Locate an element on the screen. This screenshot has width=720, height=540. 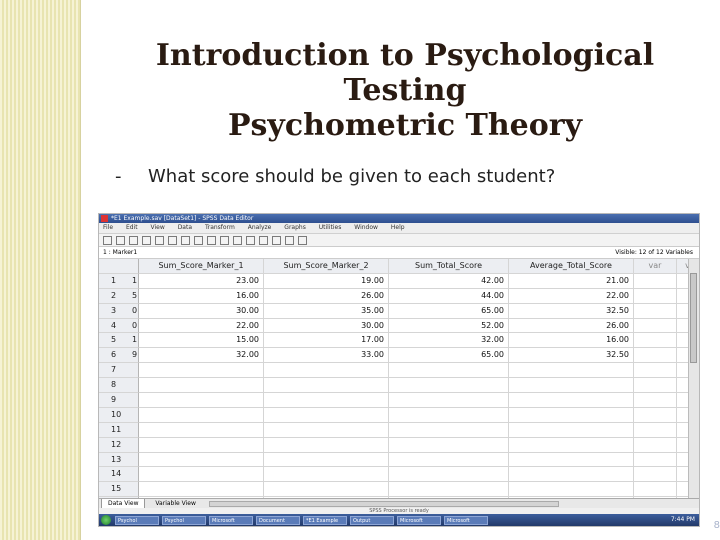
menu-graphs: Graphs is located at coordinates (295, 227).